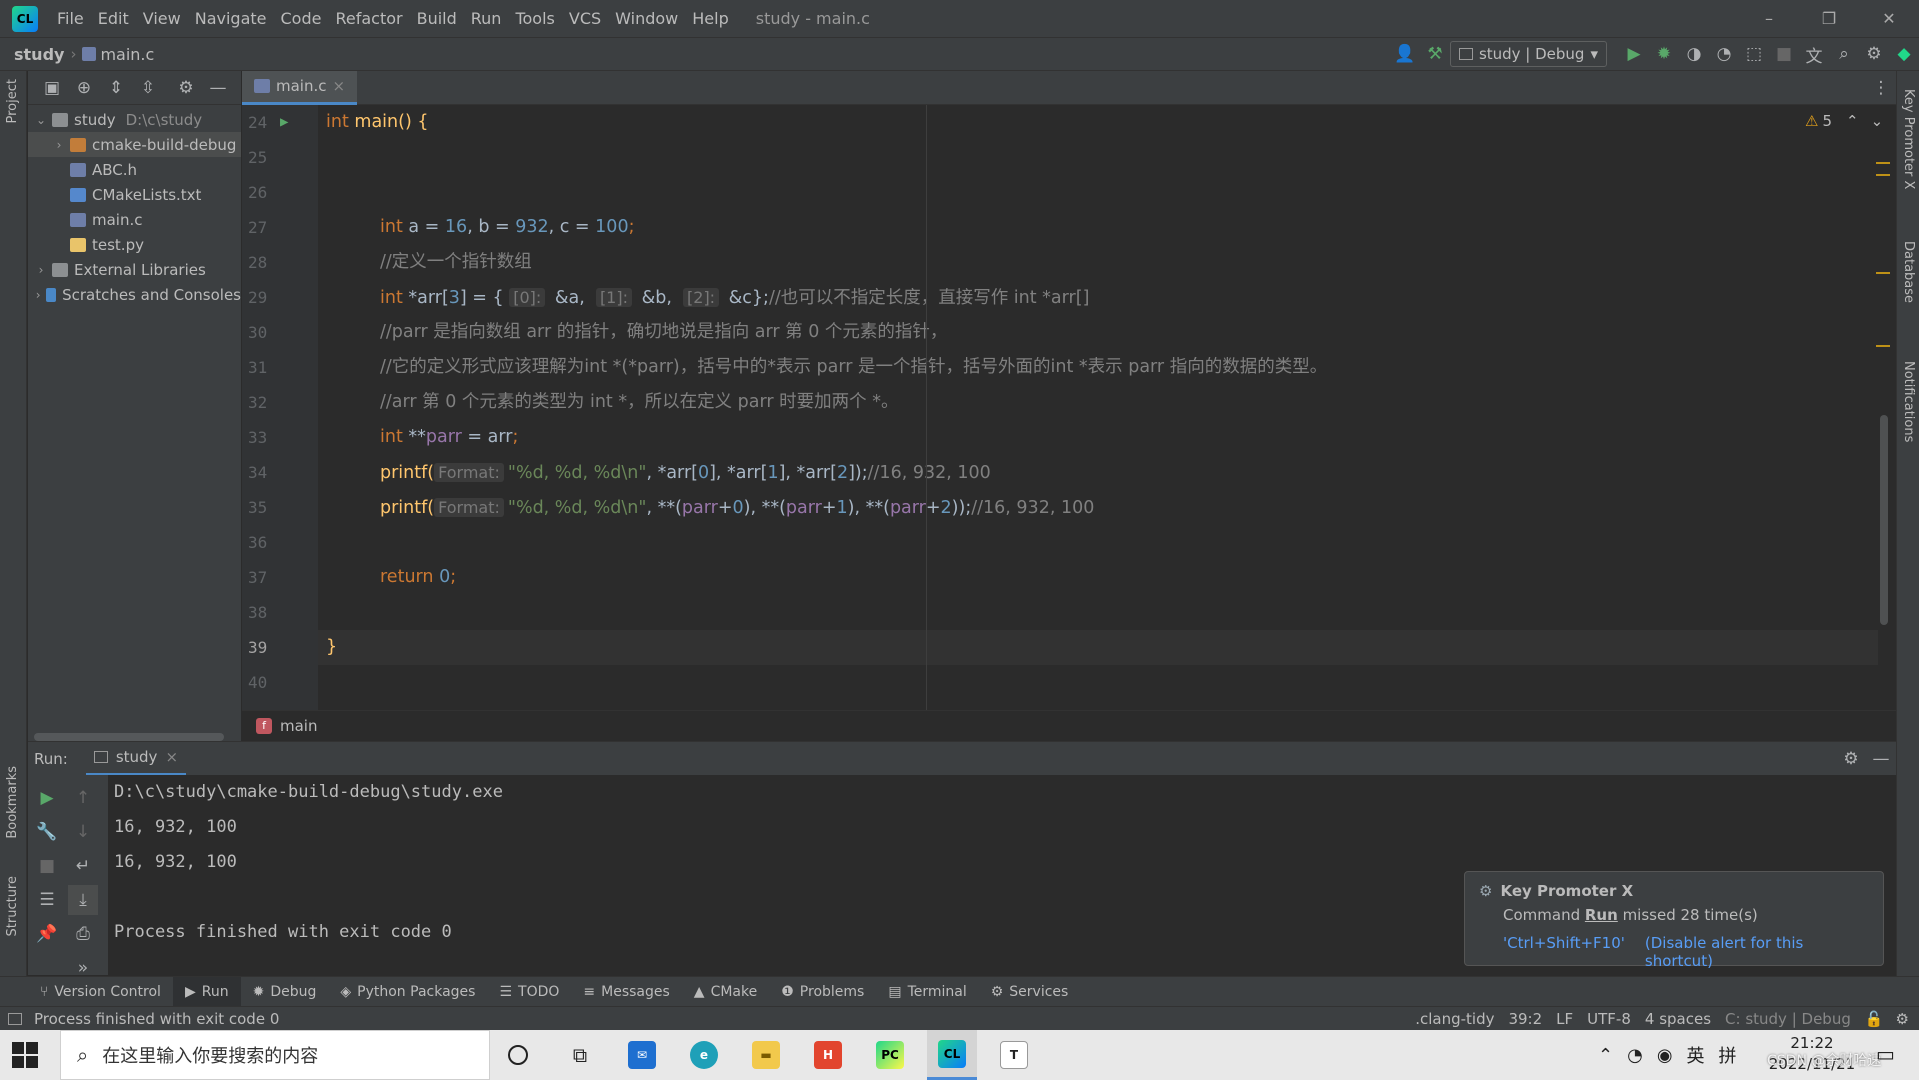 The height and width of the screenshot is (1080, 1919). Describe the element at coordinates (407, 992) in the screenshot. I see `python-packages-tool: ◈ Python Packages` at that location.